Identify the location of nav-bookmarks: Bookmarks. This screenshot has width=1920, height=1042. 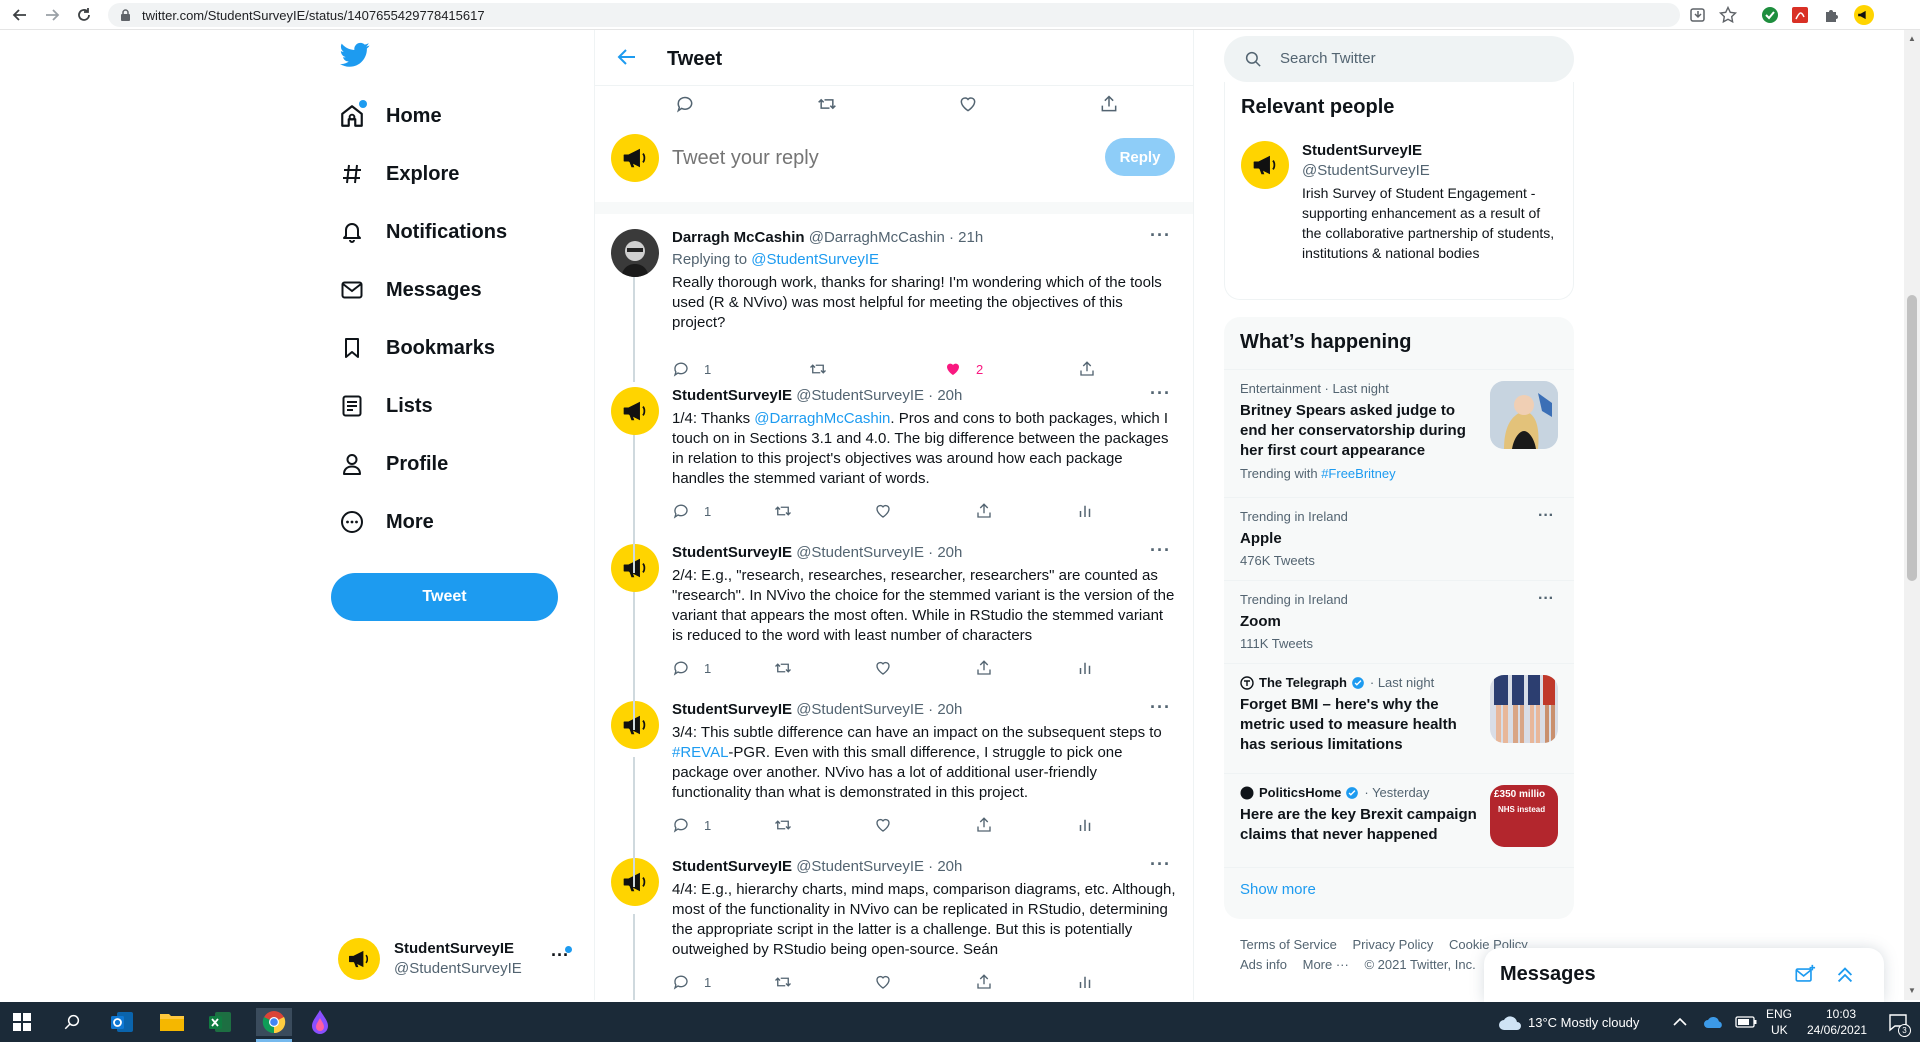
(416, 348).